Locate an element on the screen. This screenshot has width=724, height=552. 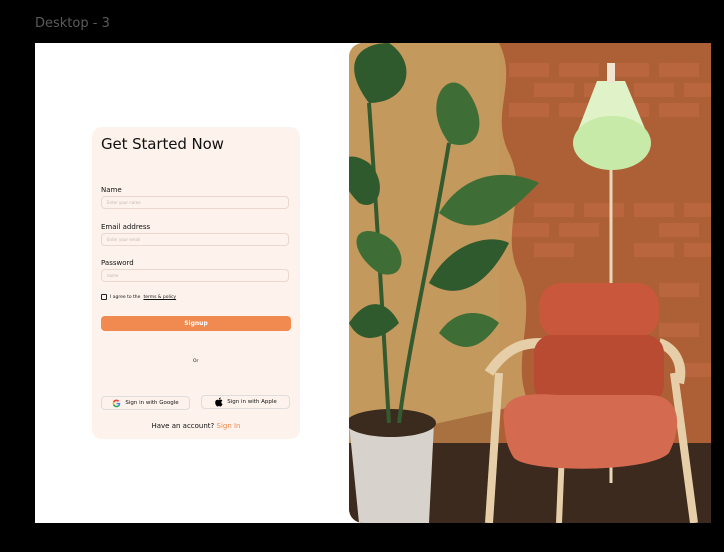
google-signin-label: Sign in with Google is located at coordinates (152, 403).